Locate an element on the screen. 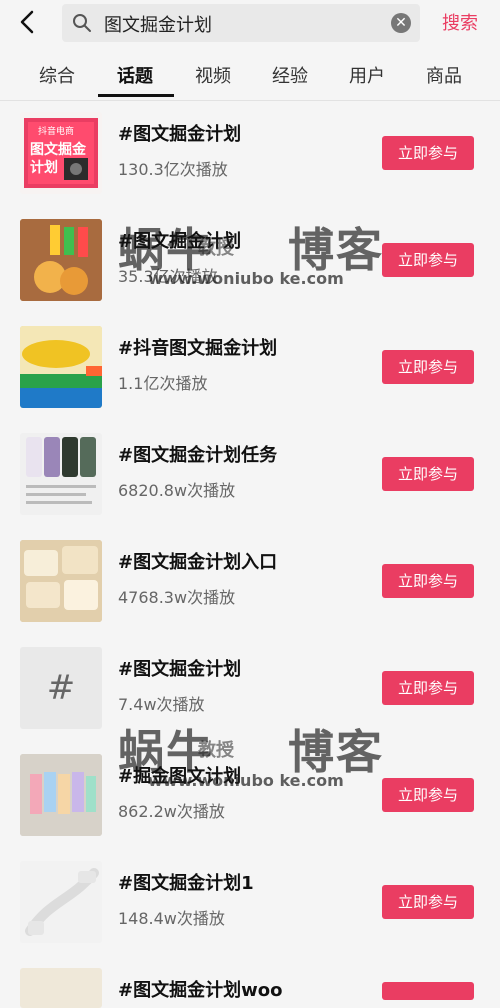 The image size is (500, 1008). list-item: #抖音图文掘金计划 1.1亿次播放 立即参与 is located at coordinates (250, 367).